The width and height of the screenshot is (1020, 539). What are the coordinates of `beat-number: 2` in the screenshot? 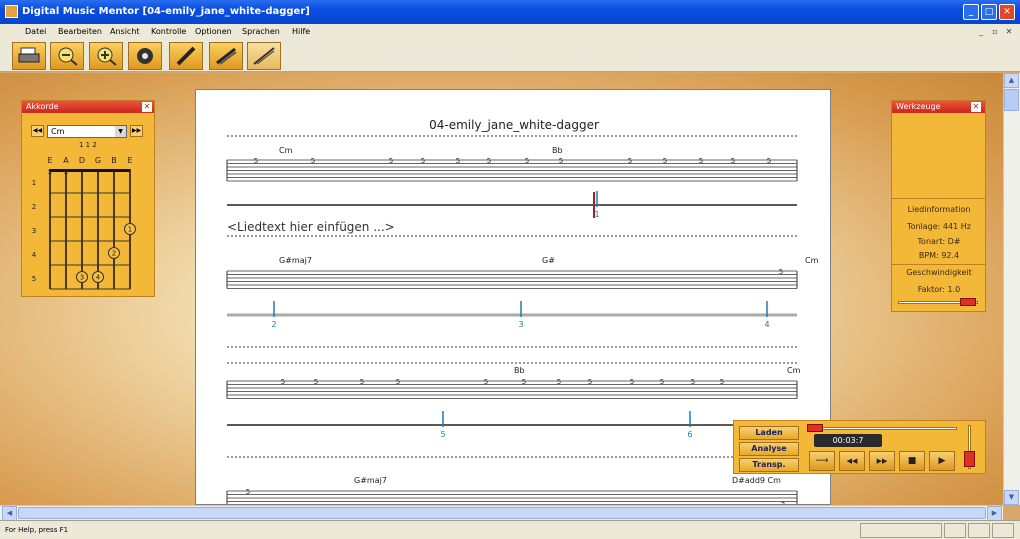 It's located at (273, 324).